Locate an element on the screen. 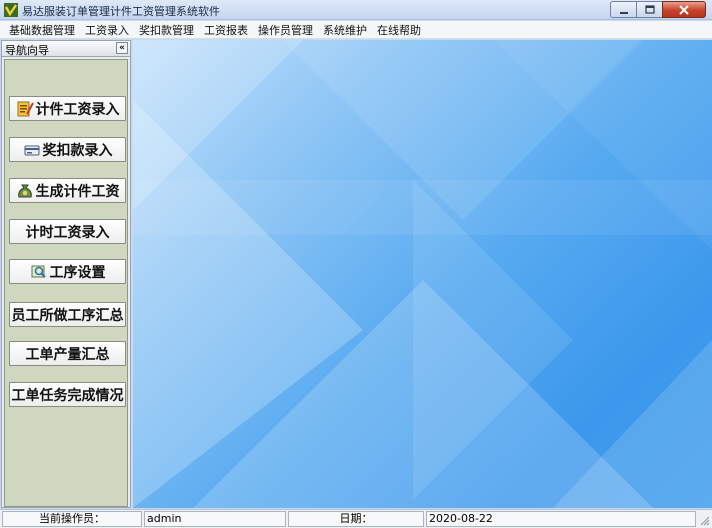 The height and width of the screenshot is (528, 712). sidebar-header: 导航向导 « is located at coordinates (66, 49).